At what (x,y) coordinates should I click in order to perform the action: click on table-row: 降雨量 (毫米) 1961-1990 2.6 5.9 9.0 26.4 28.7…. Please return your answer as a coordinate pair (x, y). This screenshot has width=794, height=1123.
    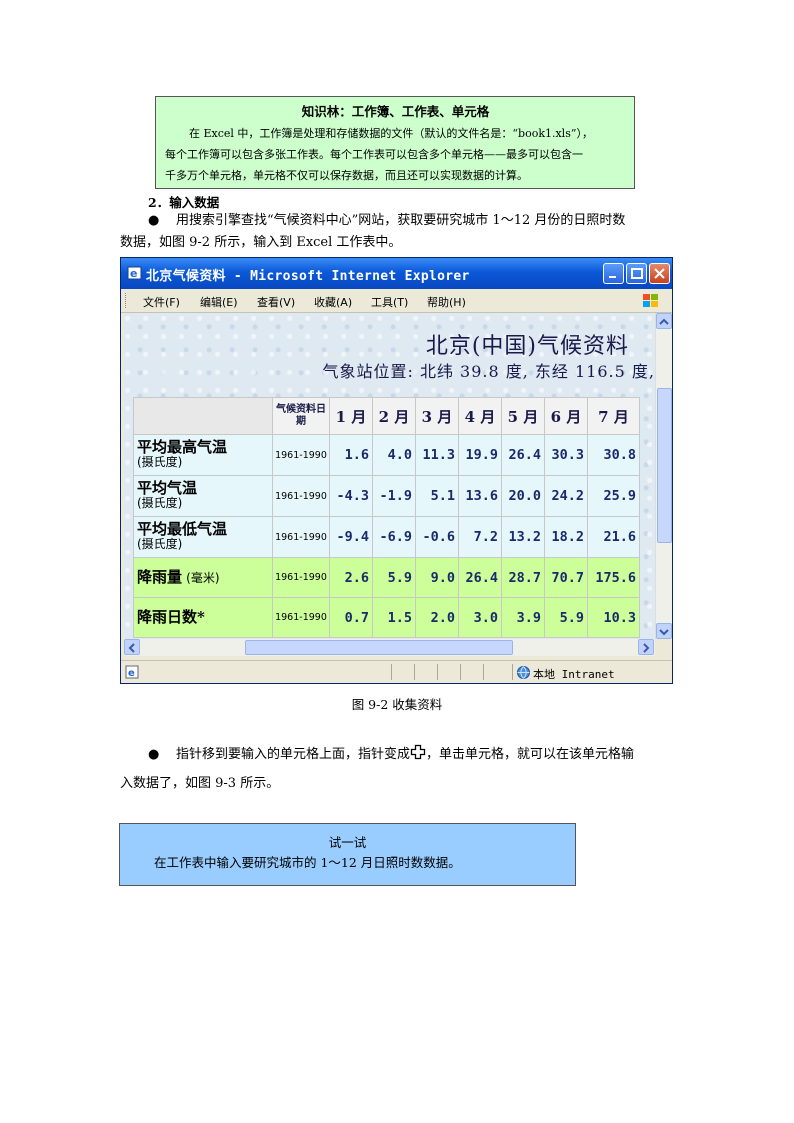
    Looking at the image, I should click on (386, 577).